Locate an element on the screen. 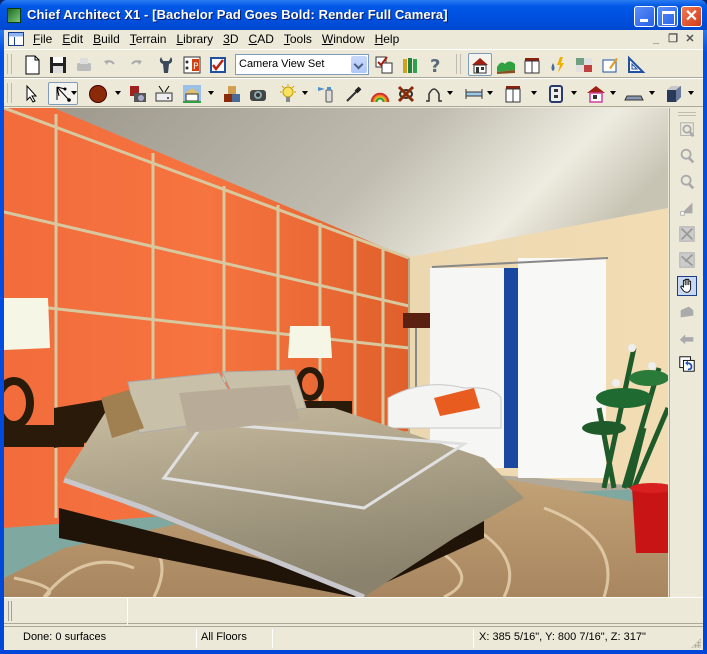 The width and height of the screenshot is (707, 654). print-button is located at coordinates (84, 64).